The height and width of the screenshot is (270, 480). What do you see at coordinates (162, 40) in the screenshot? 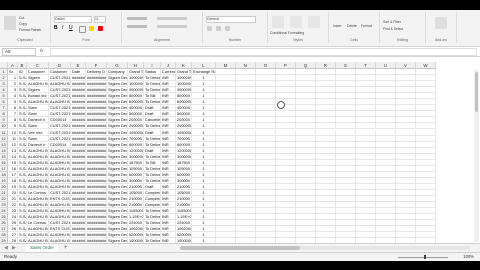
I see `alignment-group-label: Alignment` at bounding box center [162, 40].